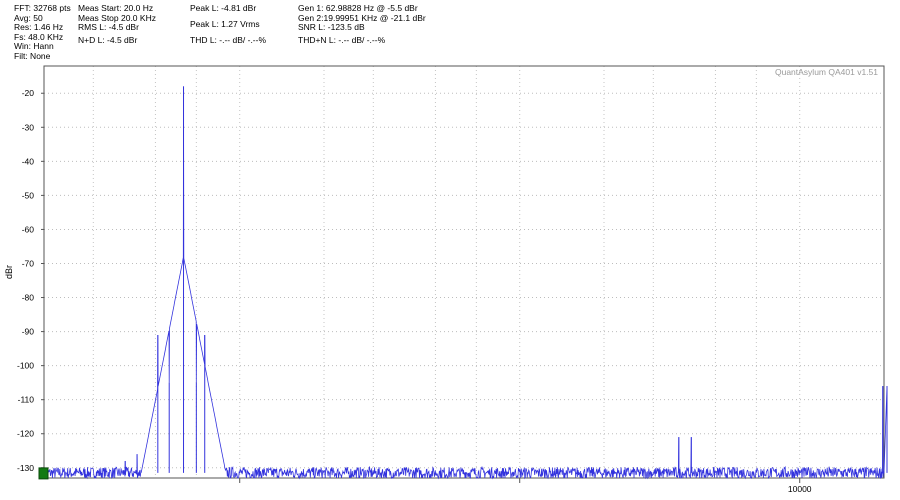 The width and height of the screenshot is (900, 500). What do you see at coordinates (28, 195) in the screenshot?
I see `y-tick-label: -50` at bounding box center [28, 195].